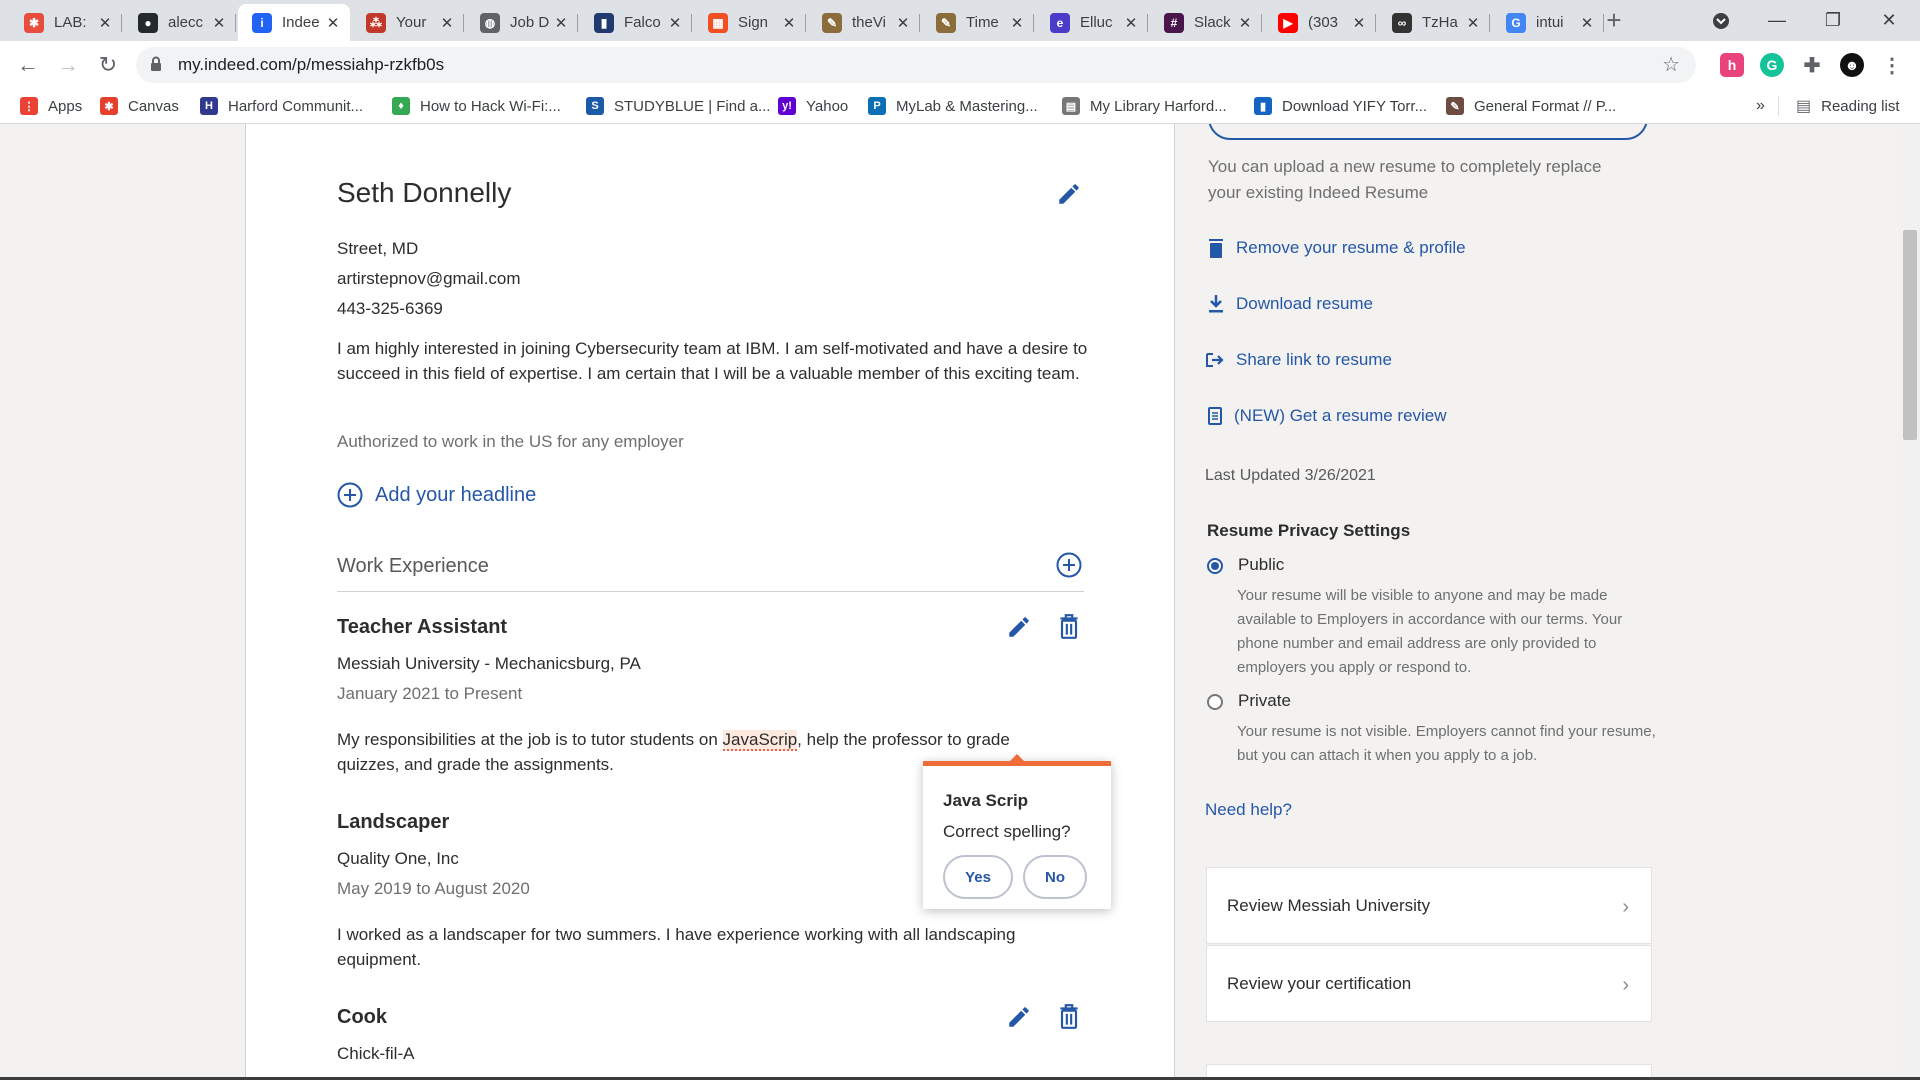  What do you see at coordinates (1327, 416) in the screenshot?
I see `resume-review-link: (NEW) Get a resume review` at bounding box center [1327, 416].